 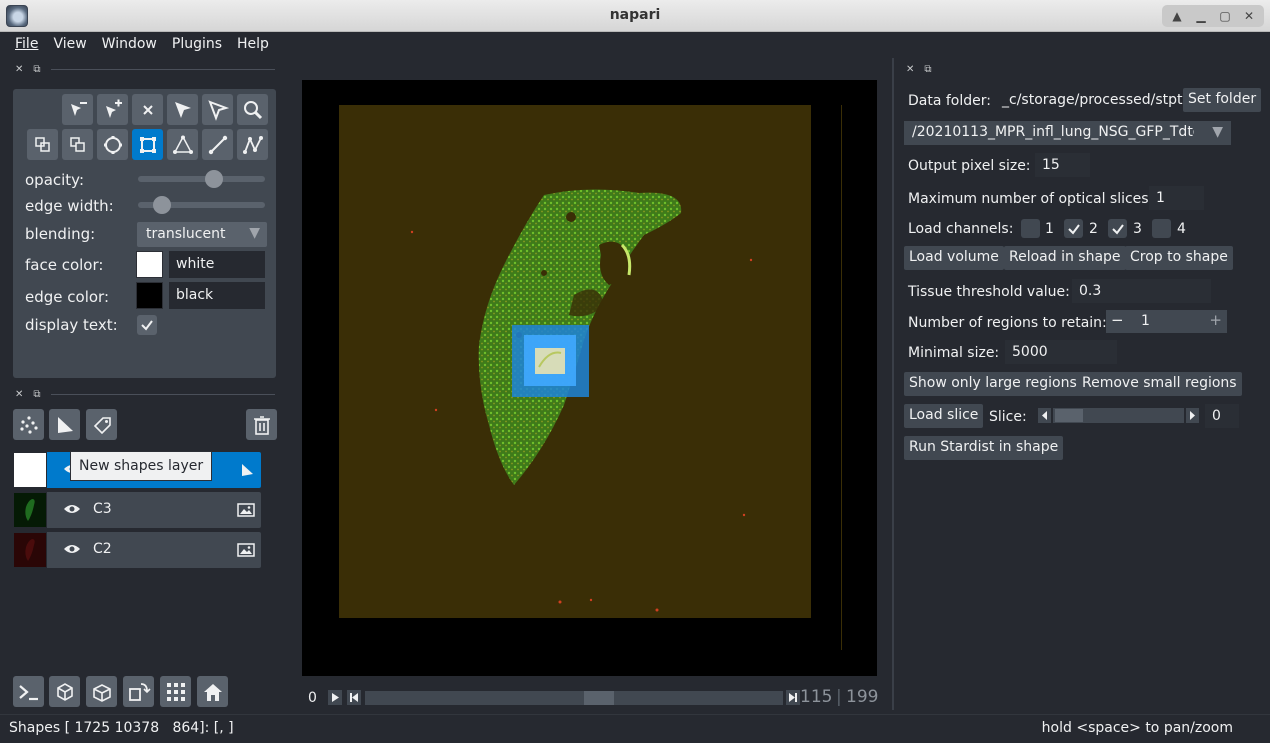 What do you see at coordinates (574, 698) in the screenshot?
I see `dims-slider-track` at bounding box center [574, 698].